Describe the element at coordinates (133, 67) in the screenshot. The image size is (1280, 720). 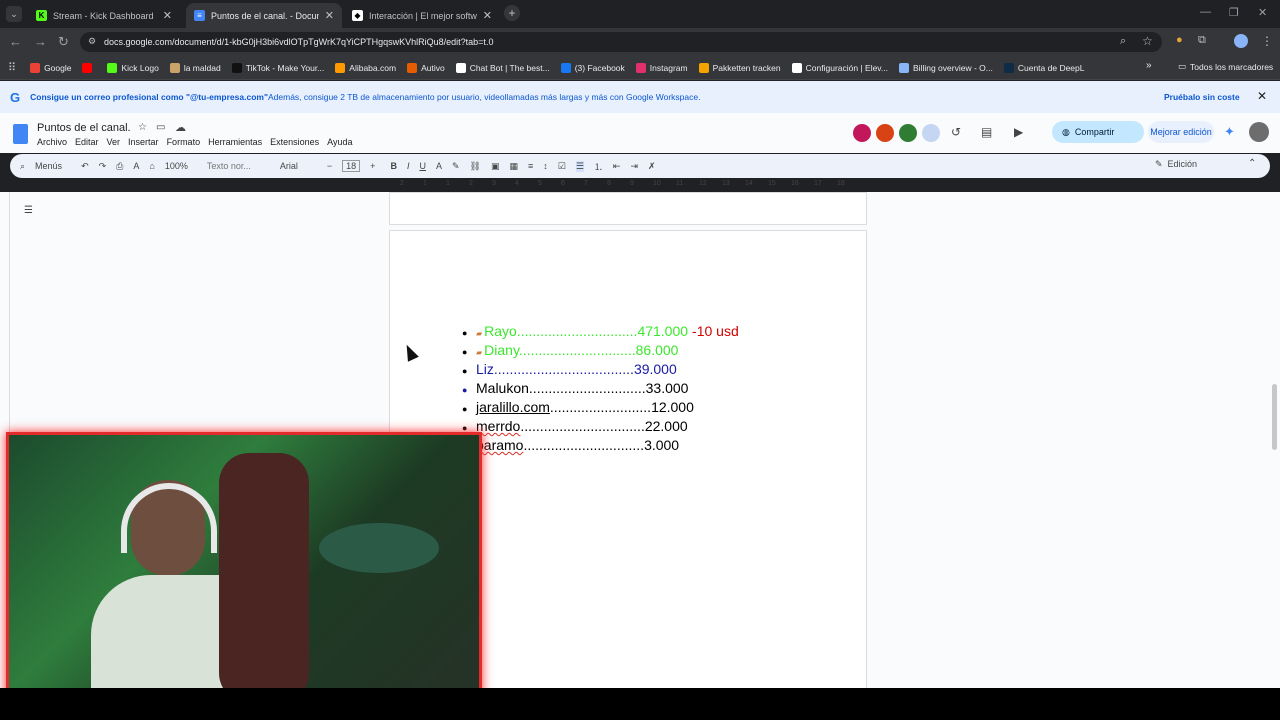
I see `bookmark-item: Kick Logo` at that location.